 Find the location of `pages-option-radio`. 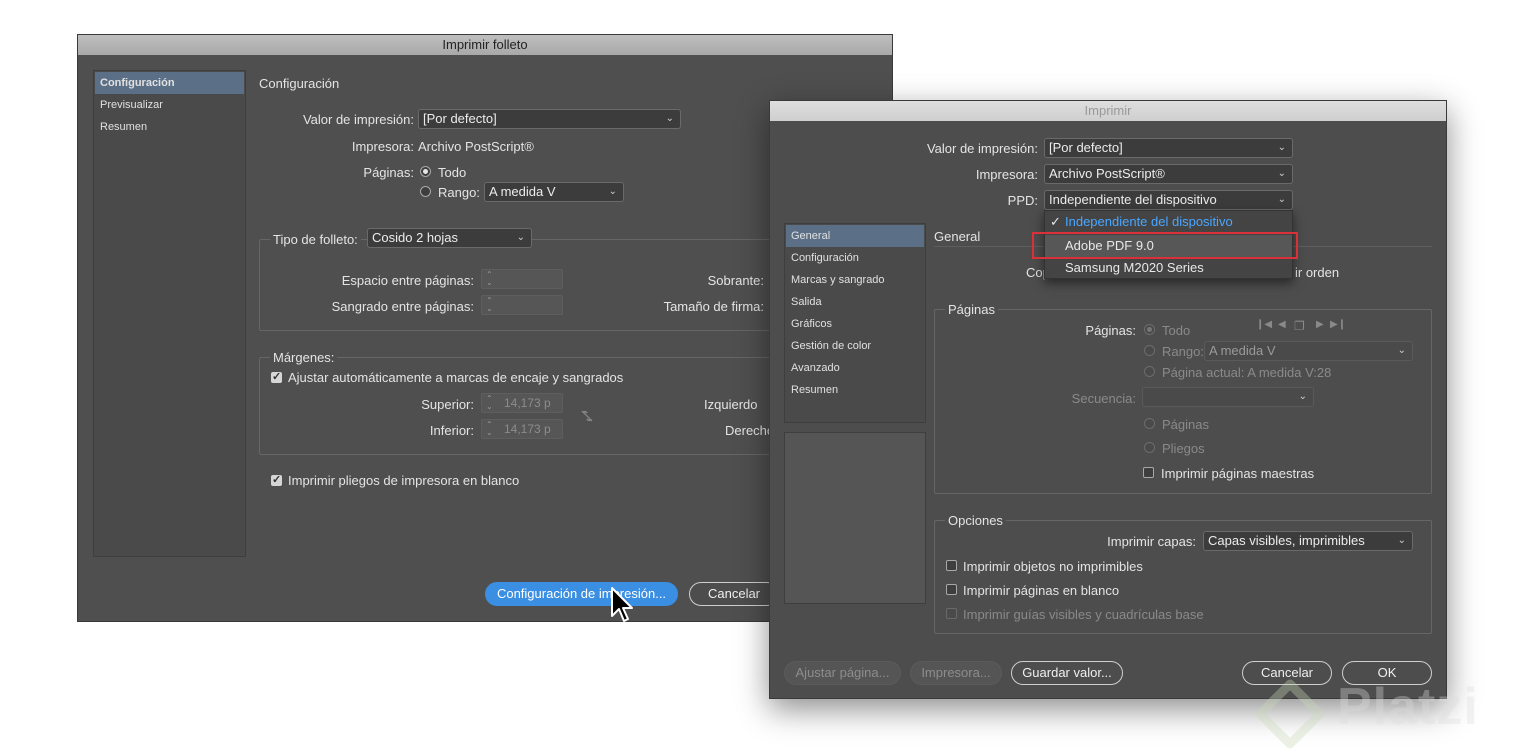

pages-option-radio is located at coordinates (1149, 423).